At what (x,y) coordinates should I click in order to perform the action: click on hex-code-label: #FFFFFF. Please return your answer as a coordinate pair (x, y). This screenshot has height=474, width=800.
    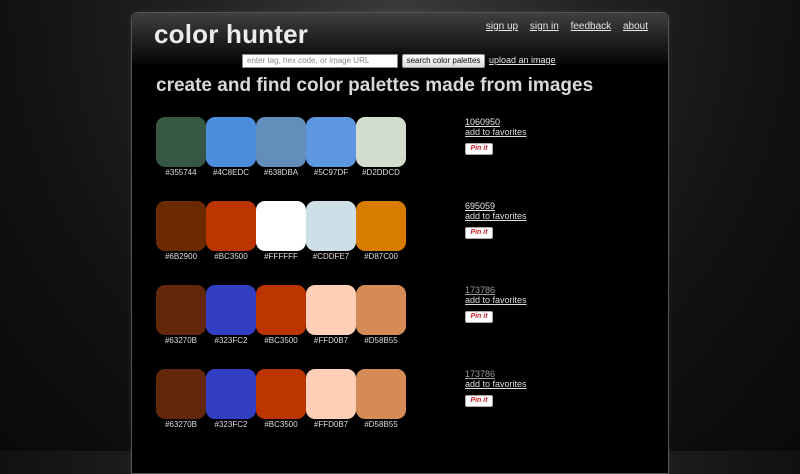
    Looking at the image, I should click on (281, 256).